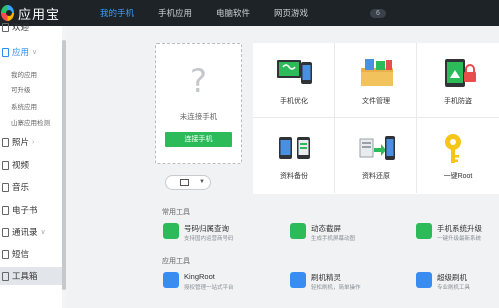  What do you see at coordinates (21, 254) in the screenshot?
I see `sidebar-item-label: 短信` at bounding box center [21, 254].